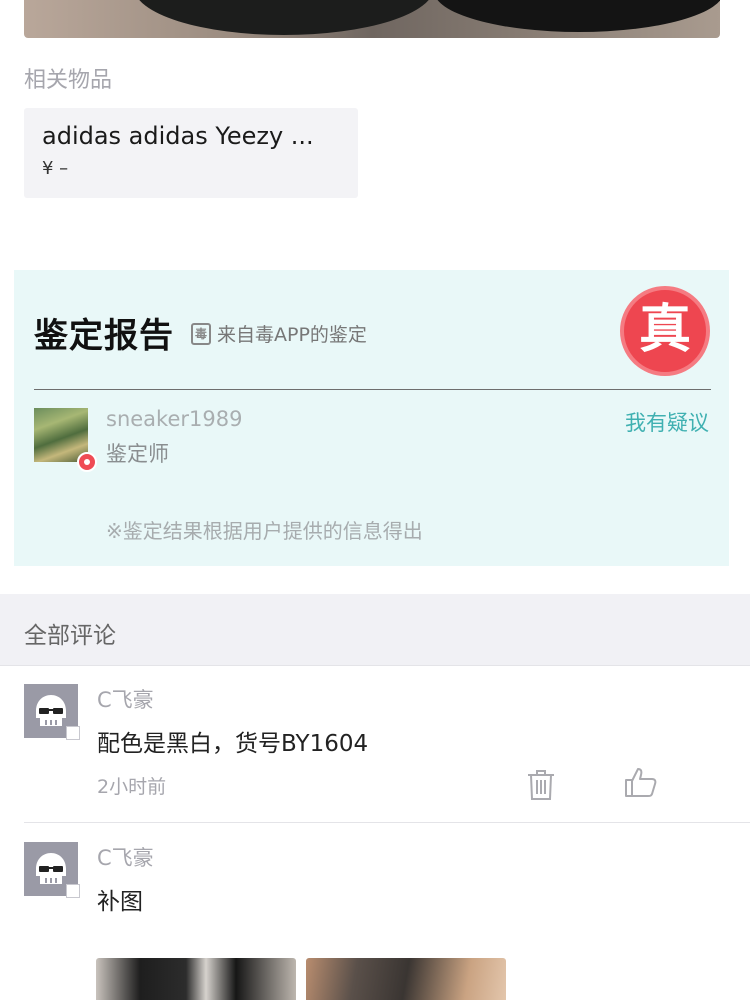  I want to click on divider, so click(372, 389).